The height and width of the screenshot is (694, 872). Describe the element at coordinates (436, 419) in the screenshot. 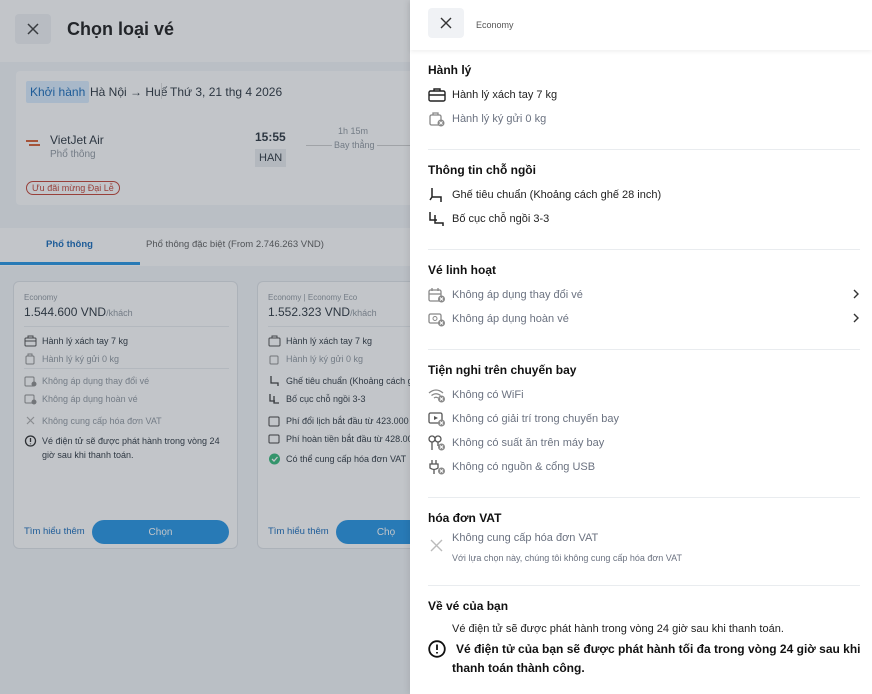

I see `entertainment-off-icon` at that location.